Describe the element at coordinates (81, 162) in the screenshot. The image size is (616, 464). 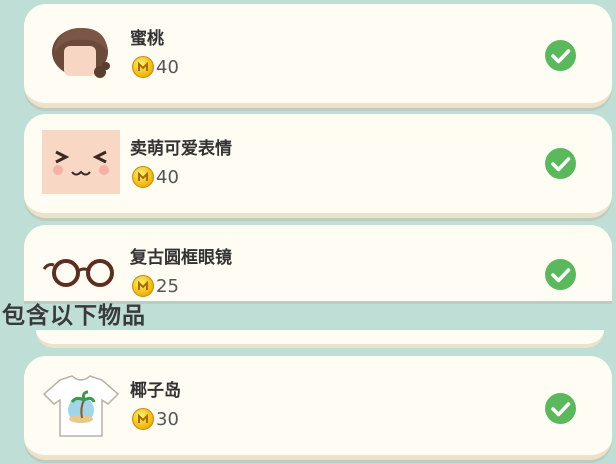
I see `cute-face-icon` at that location.